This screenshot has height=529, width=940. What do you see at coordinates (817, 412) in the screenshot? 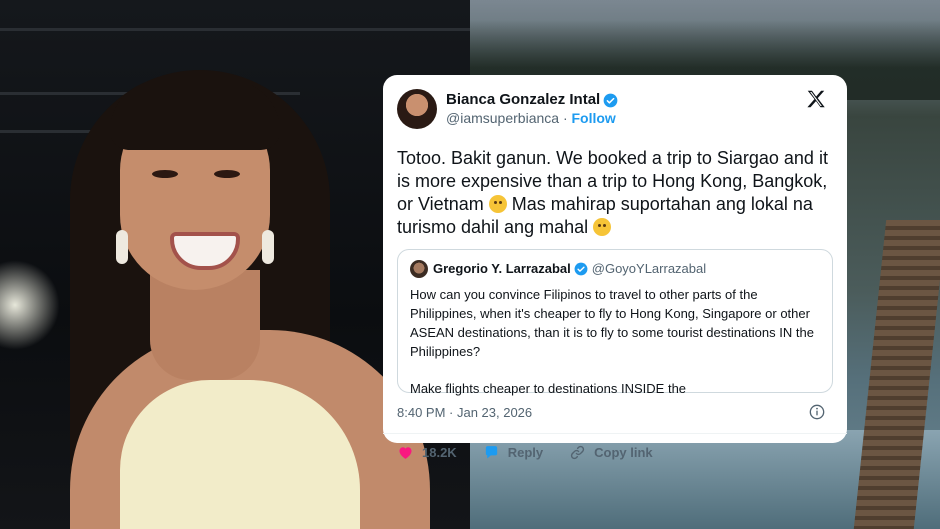
I see `info-icon` at bounding box center [817, 412].